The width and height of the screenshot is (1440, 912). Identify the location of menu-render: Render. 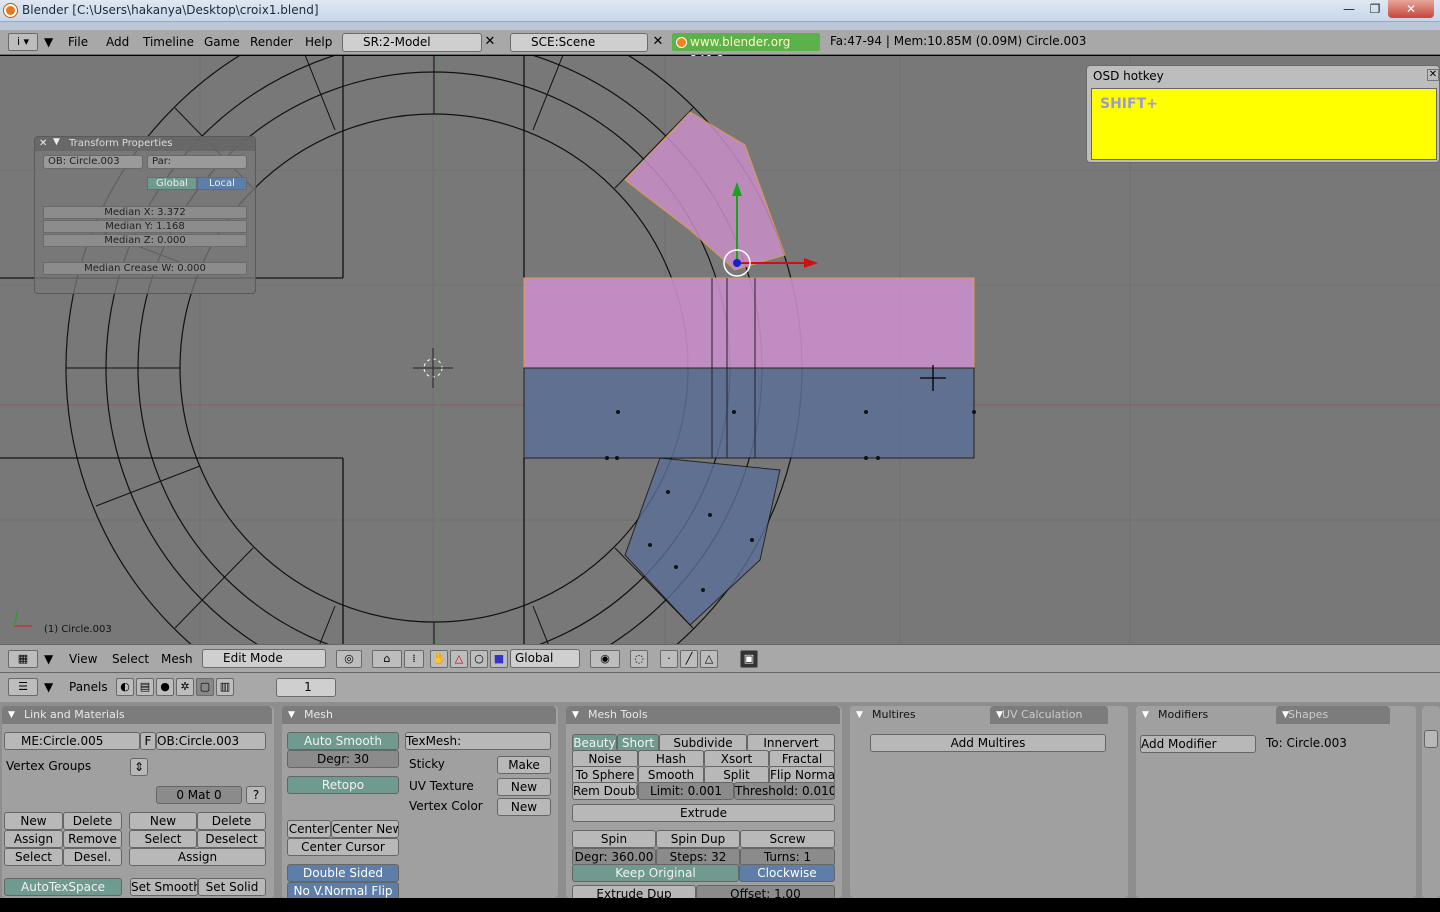
(271, 42).